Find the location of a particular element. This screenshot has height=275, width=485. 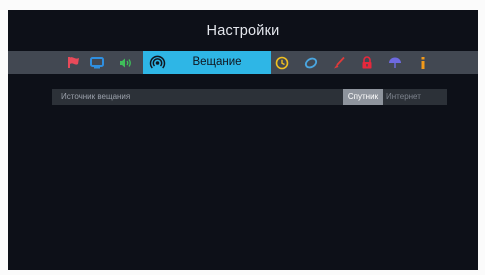

brush-icon is located at coordinates (339, 62).